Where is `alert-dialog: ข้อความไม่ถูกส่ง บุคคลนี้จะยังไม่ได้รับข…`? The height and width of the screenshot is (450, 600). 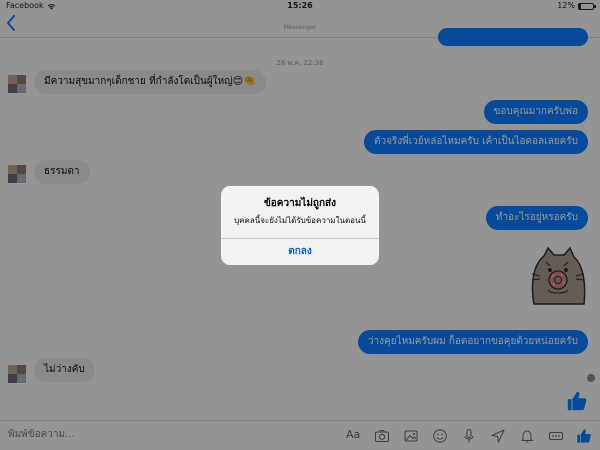
alert-dialog: ข้อความไม่ถูกส่ง บุคคลนี้จะยังไม่ได้รับข… is located at coordinates (300, 225).